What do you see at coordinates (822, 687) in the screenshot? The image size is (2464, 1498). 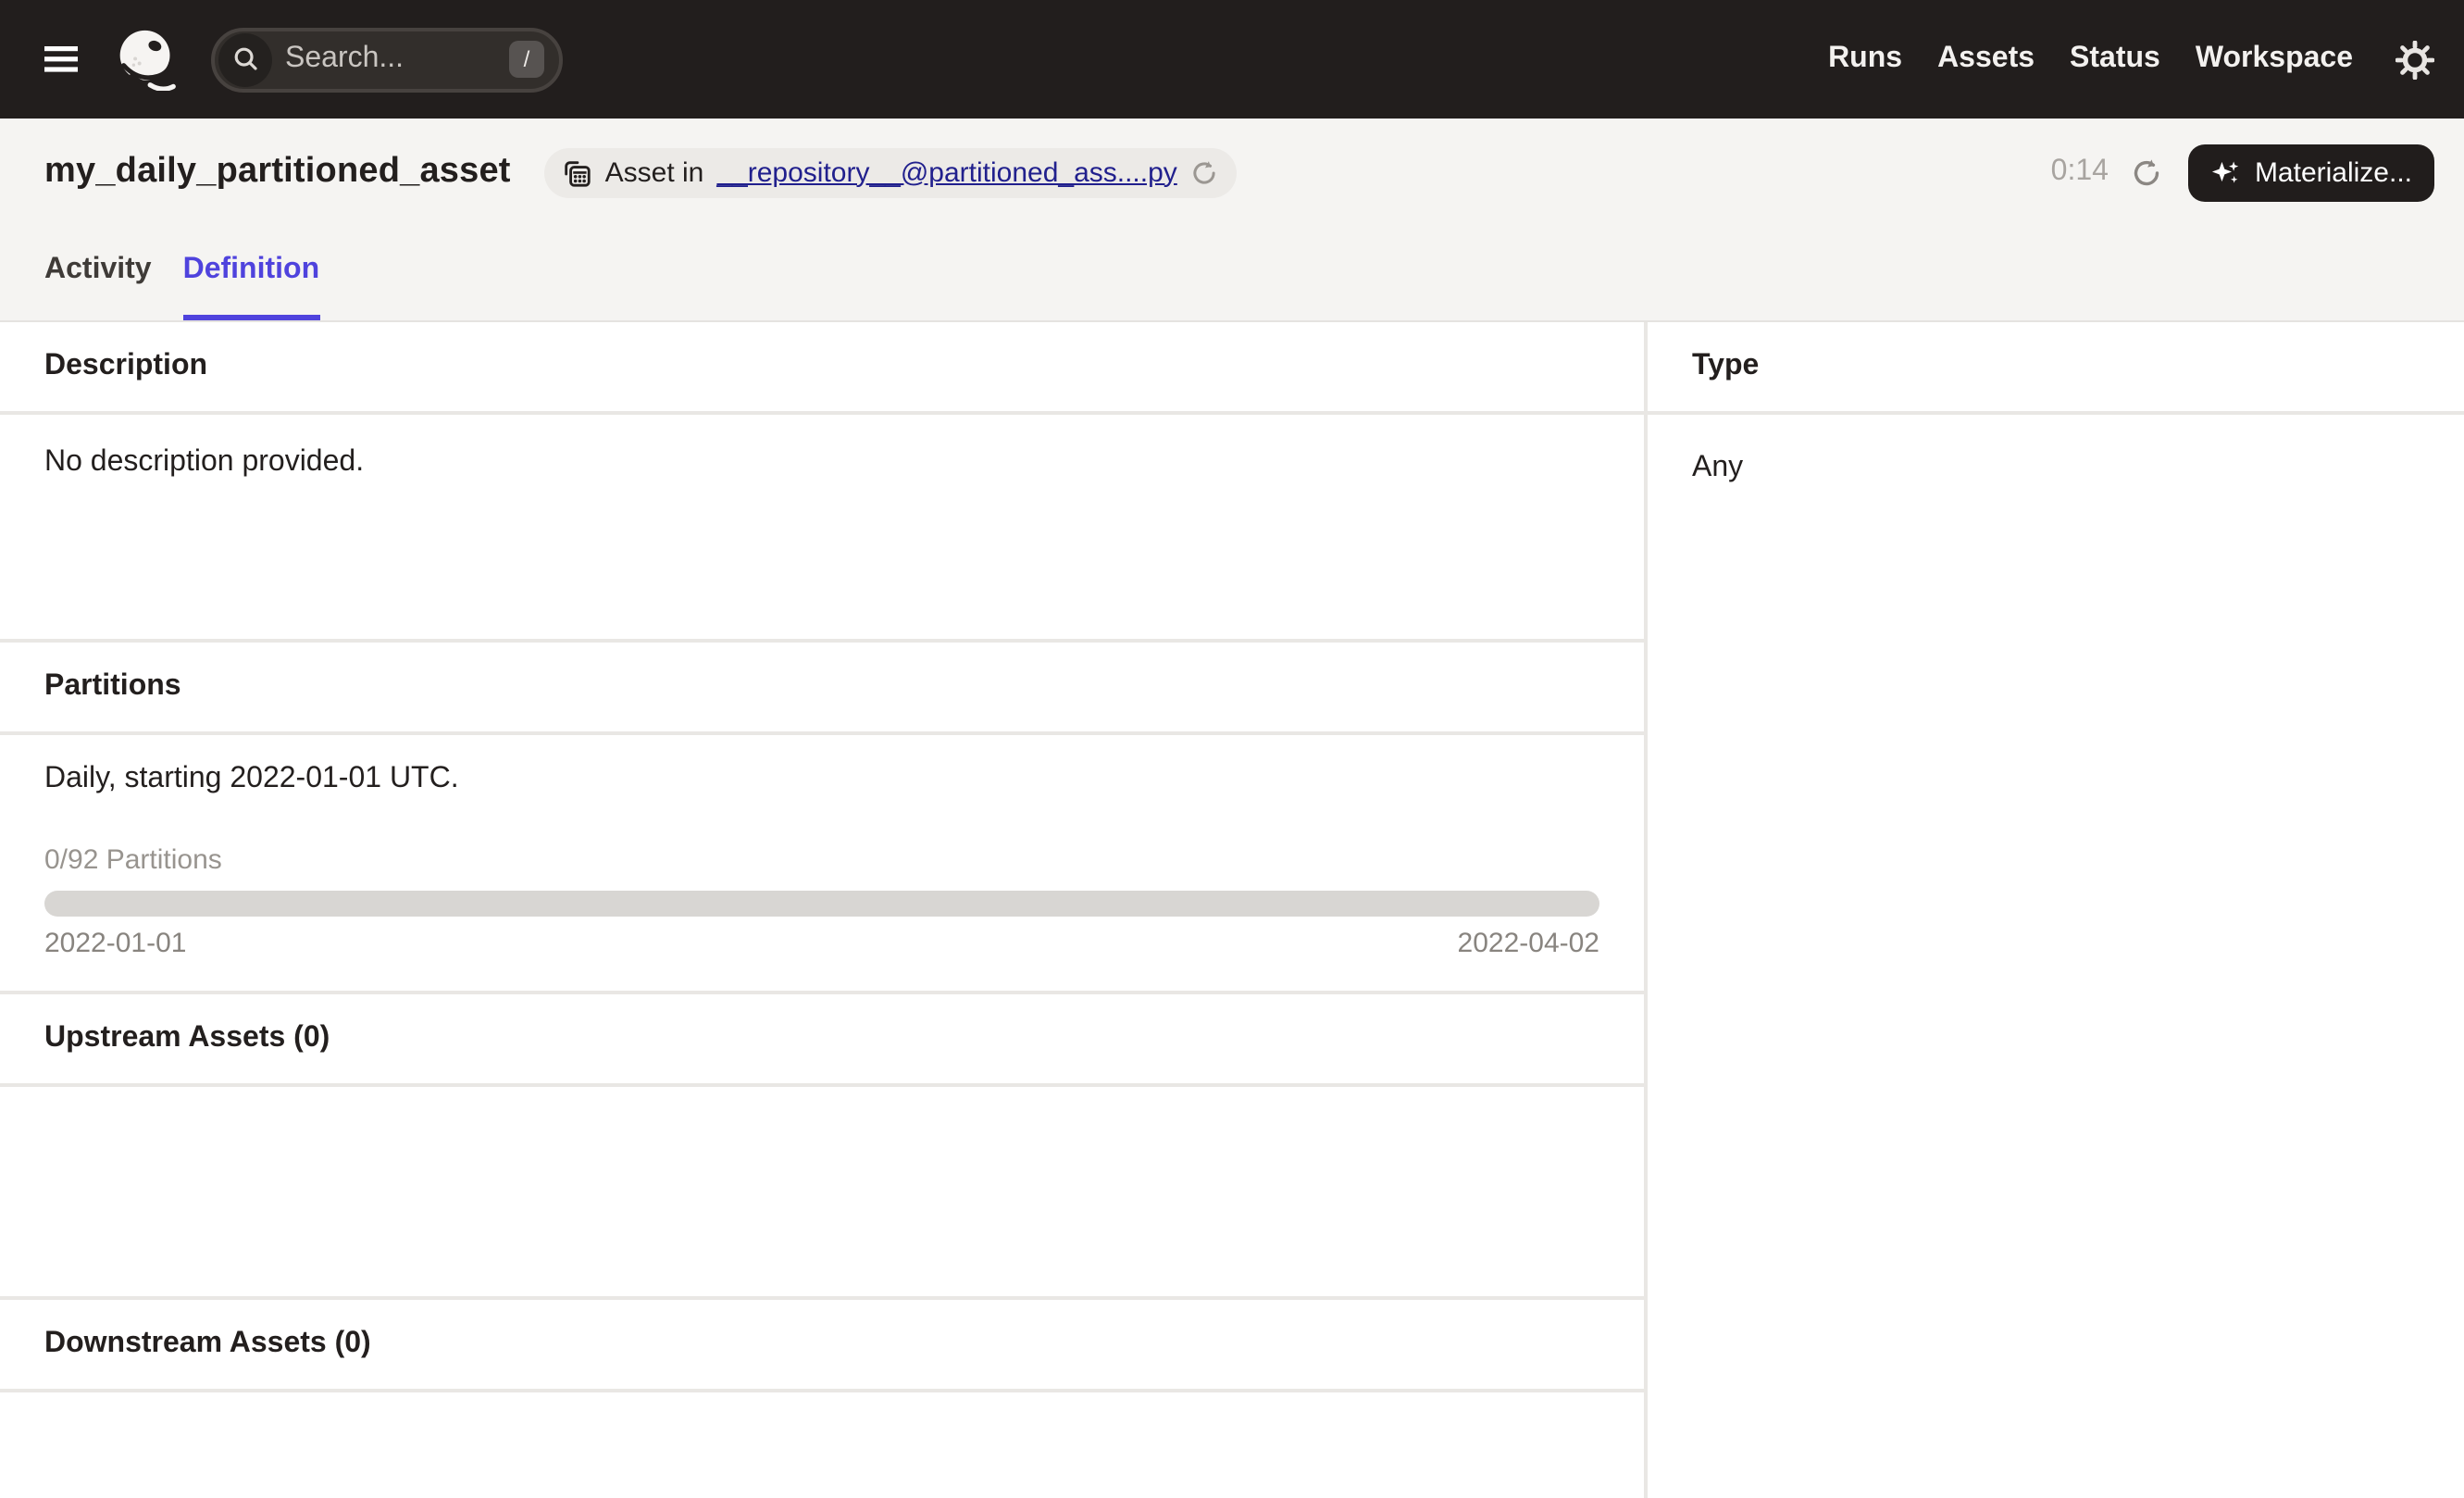 I see `partitions-section-header: Partitions` at bounding box center [822, 687].